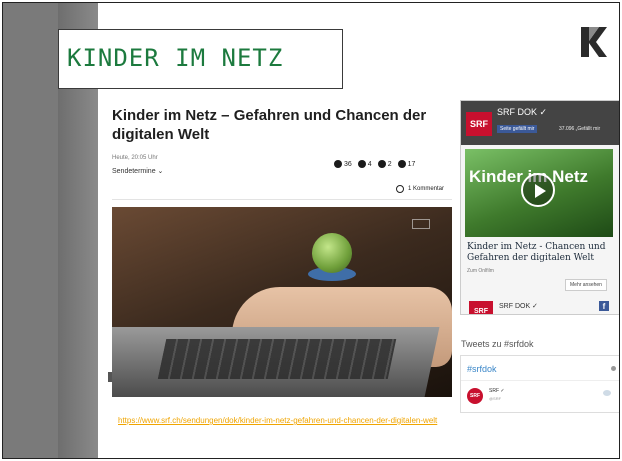  What do you see at coordinates (495, 398) in the screenshot?
I see `tweet-user-handle: @SRF` at bounding box center [495, 398].